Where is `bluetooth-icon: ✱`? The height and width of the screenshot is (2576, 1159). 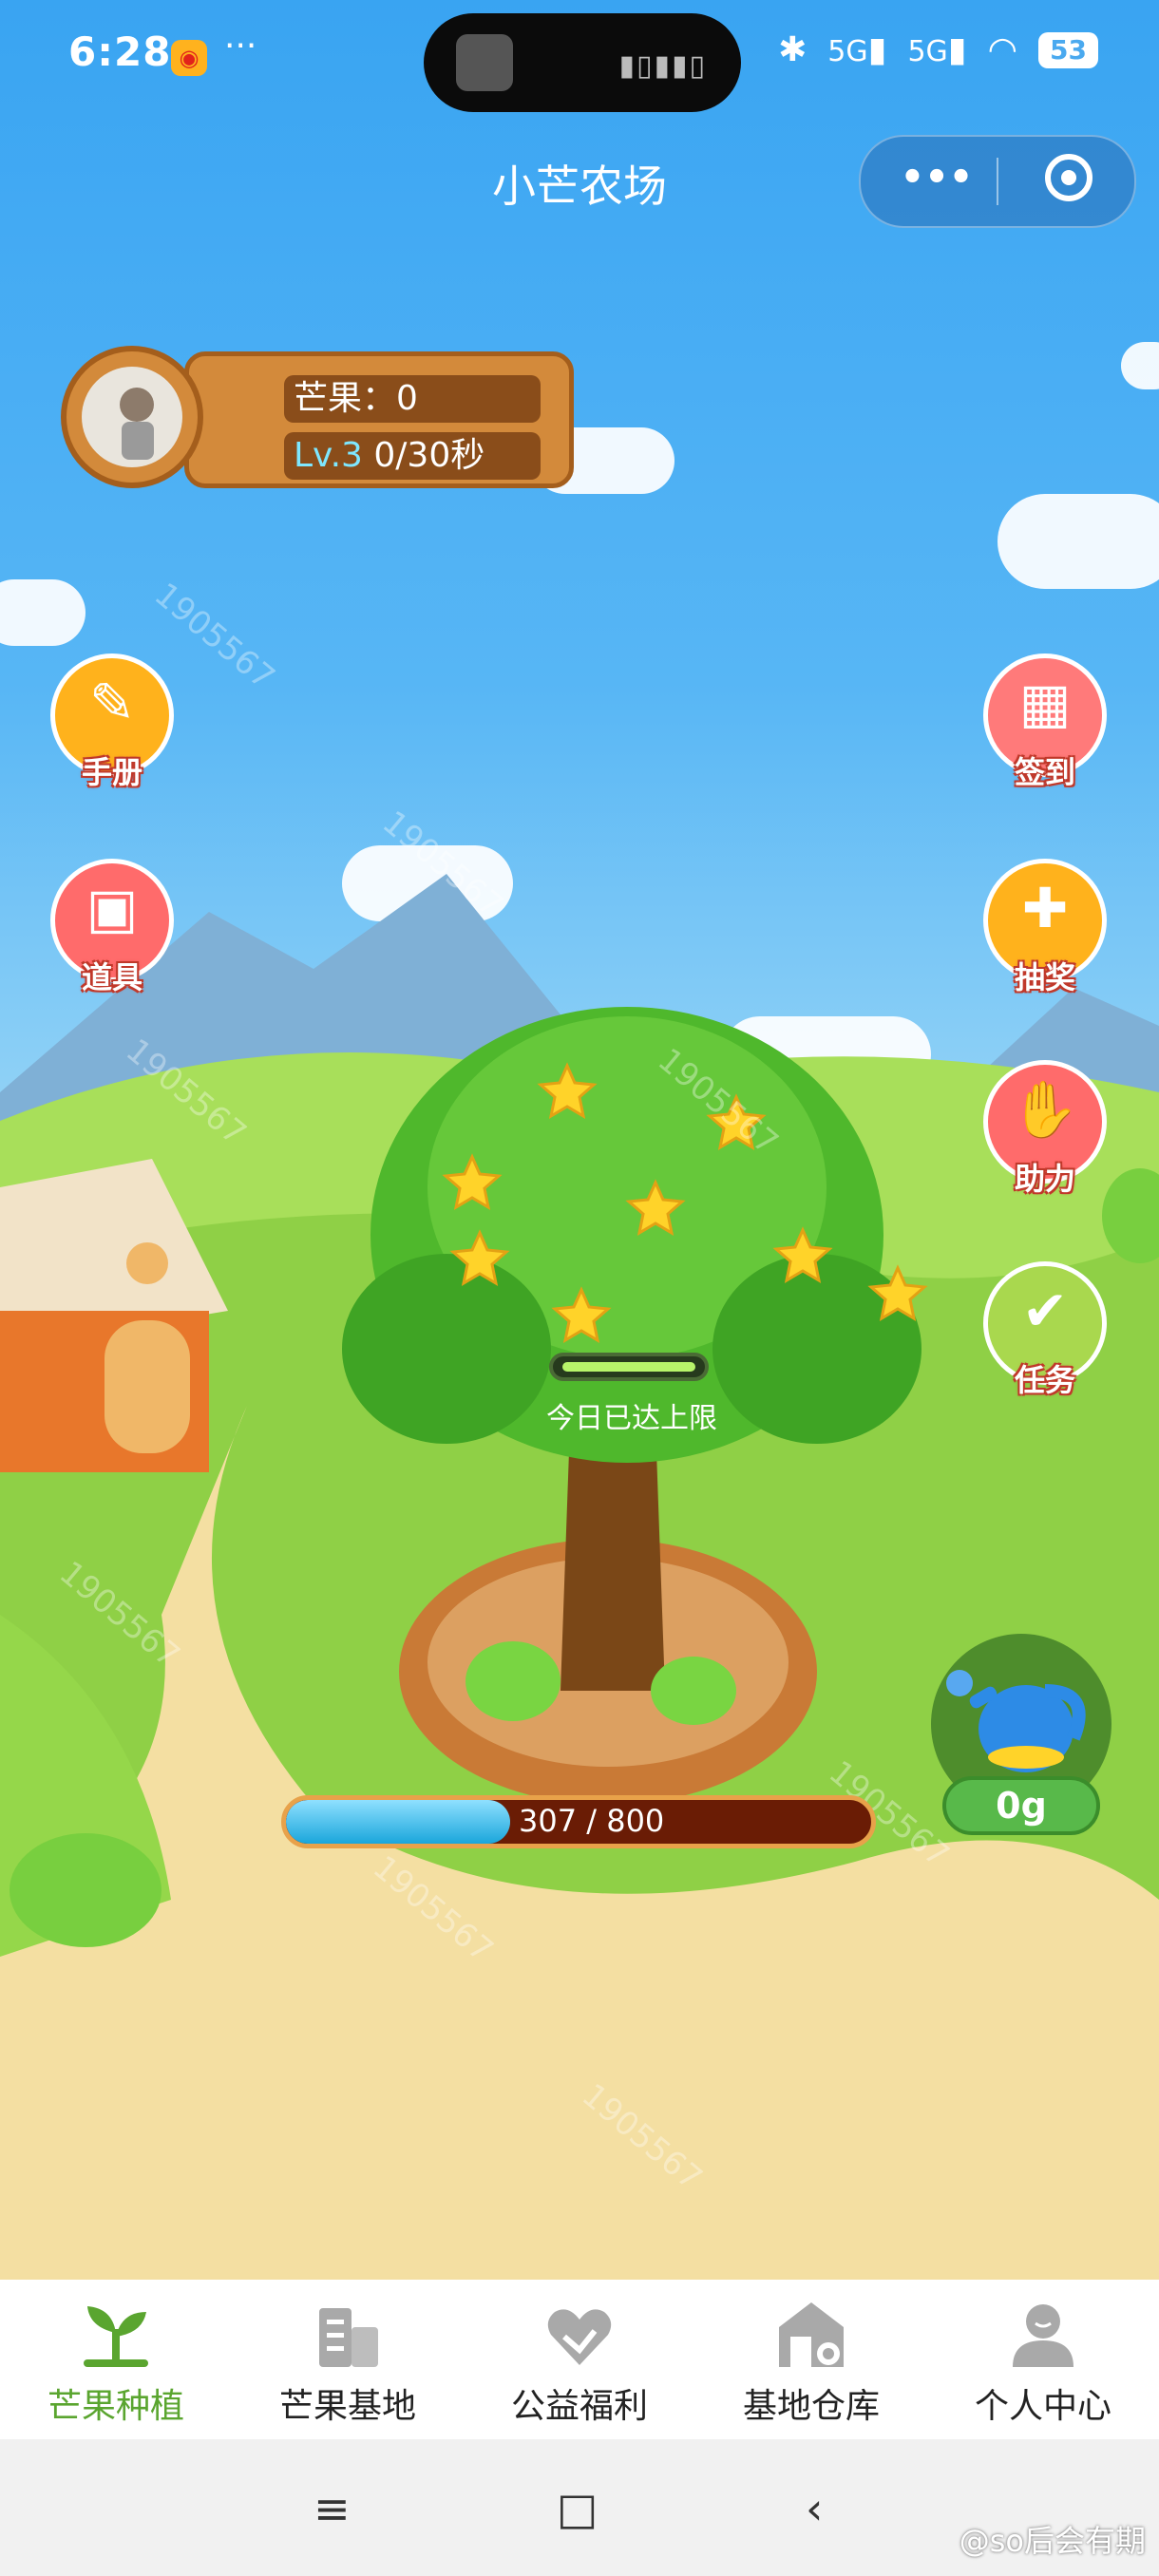
bluetooth-icon: ✱ is located at coordinates (793, 49).